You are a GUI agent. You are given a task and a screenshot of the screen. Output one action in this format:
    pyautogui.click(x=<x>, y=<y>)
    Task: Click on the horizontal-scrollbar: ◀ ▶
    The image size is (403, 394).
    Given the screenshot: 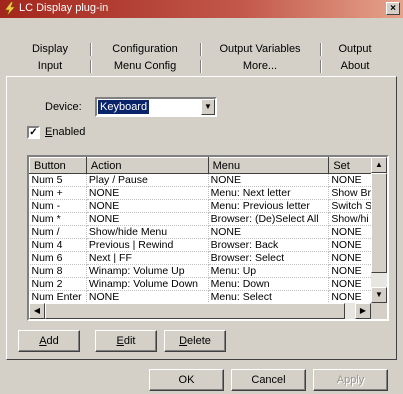 What is the action you would take?
    pyautogui.click(x=200, y=311)
    